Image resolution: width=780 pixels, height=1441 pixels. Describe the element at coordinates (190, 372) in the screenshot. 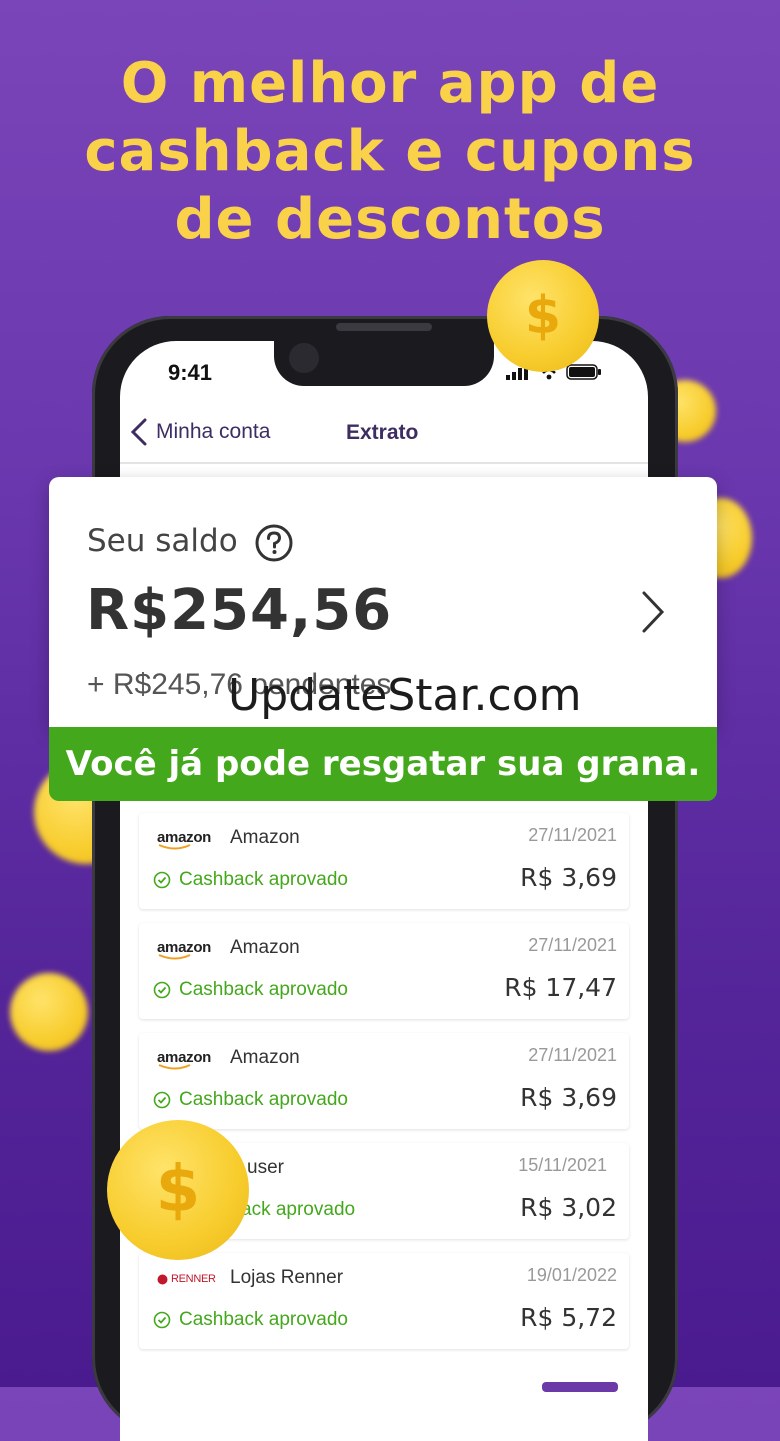

I see `status-time: 9:41` at that location.